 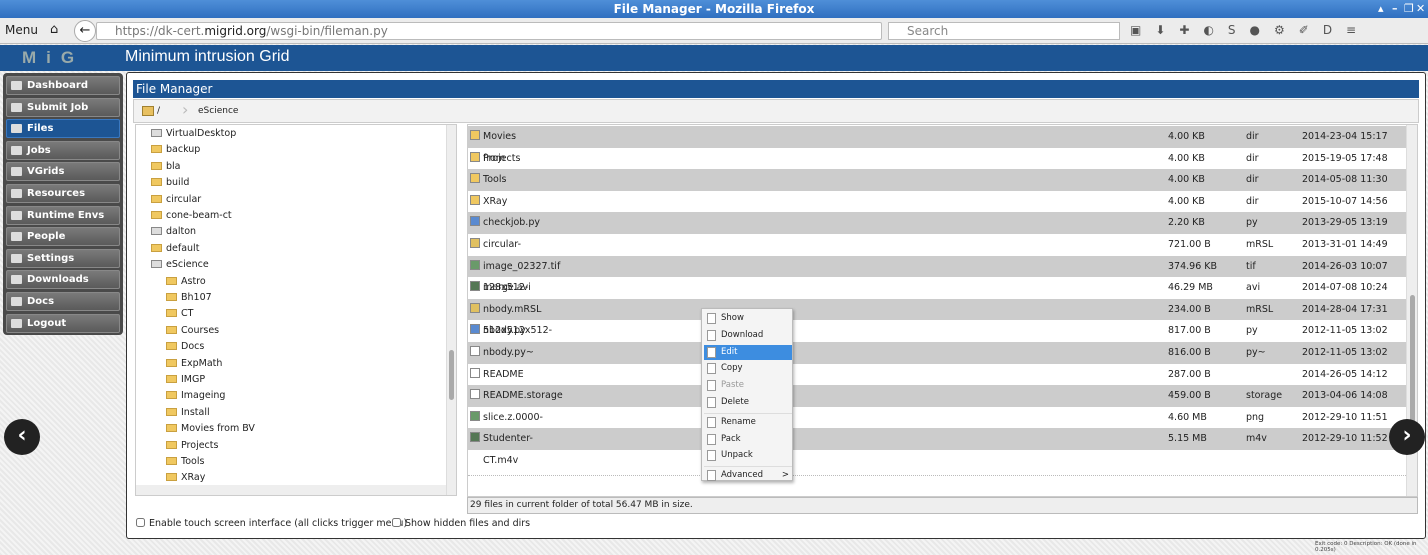 What do you see at coordinates (1186, 223) in the screenshot?
I see `file-size: 2.20 KB` at bounding box center [1186, 223].